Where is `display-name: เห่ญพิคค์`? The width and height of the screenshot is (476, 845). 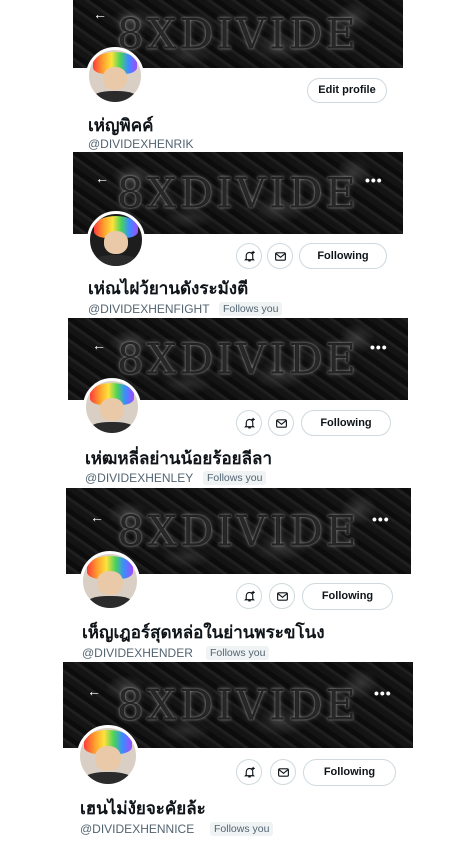 display-name: เห่ญพิคค์ is located at coordinates (121, 126).